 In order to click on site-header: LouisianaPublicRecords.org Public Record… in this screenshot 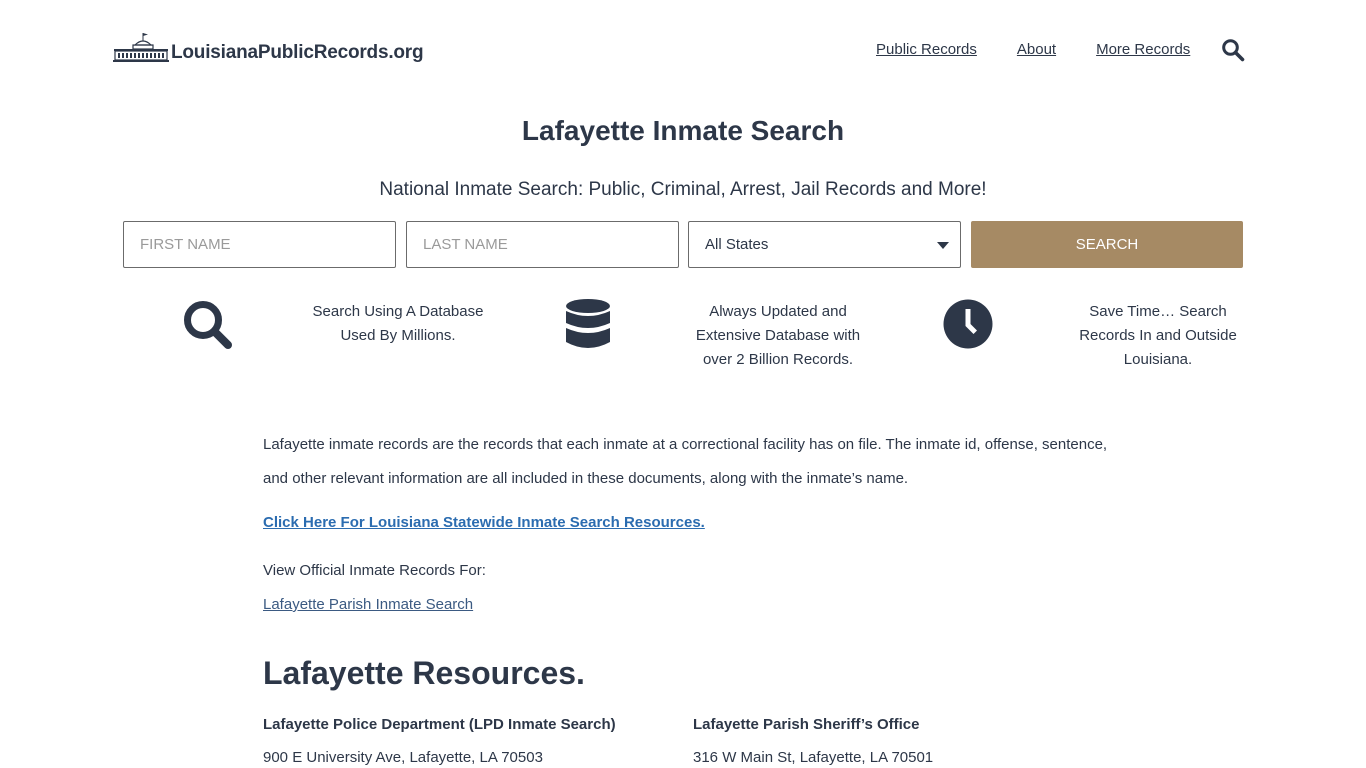, I will do `click(683, 50)`.